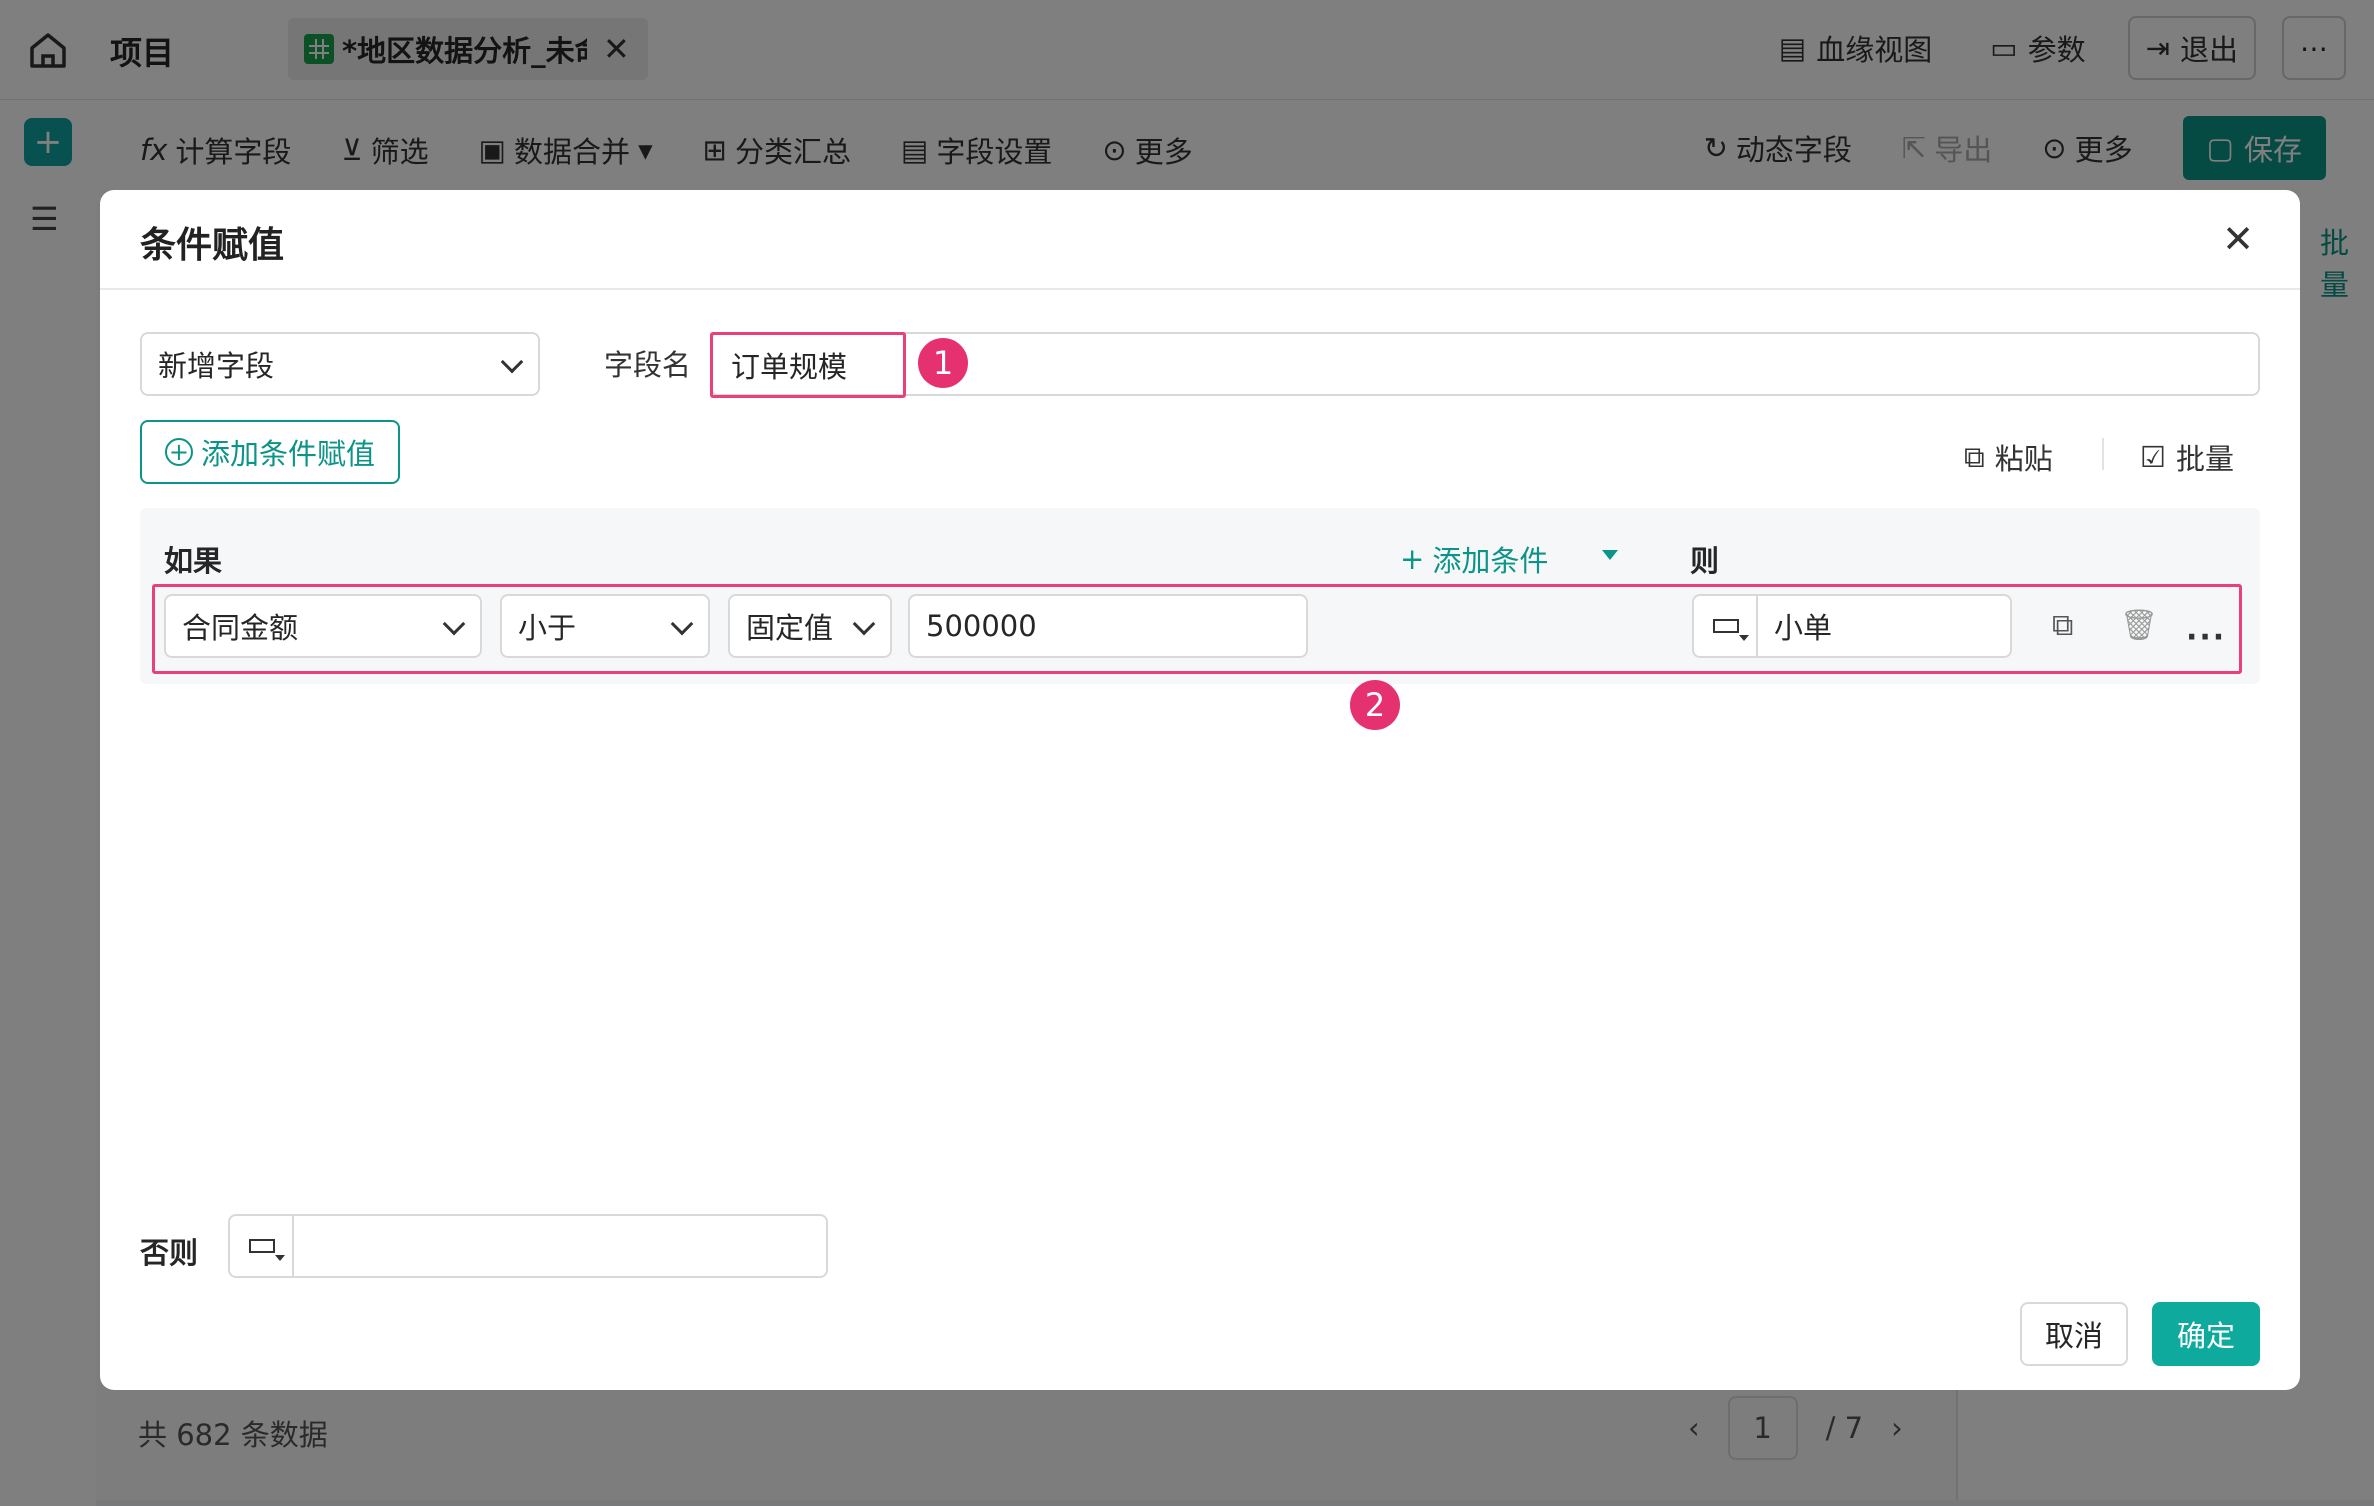  I want to click on batch-button: ☑ 批量, so click(2187, 457).